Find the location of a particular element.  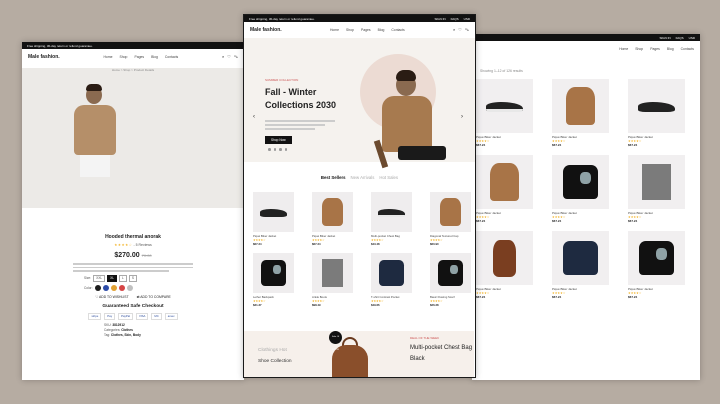

product-card: Basic Flowing Scarf ★★★★☆ $26.28 is located at coordinates (450, 280).